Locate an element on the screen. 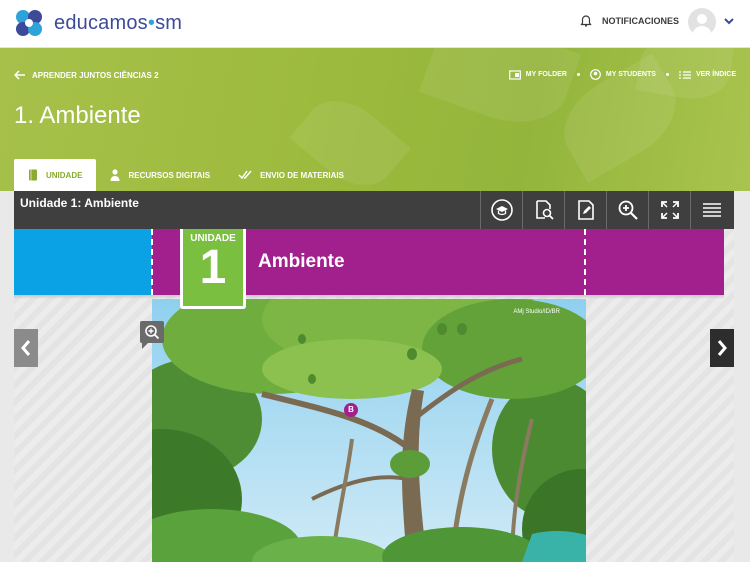 The image size is (750, 562). zoom-in-button is located at coordinates (627, 210).